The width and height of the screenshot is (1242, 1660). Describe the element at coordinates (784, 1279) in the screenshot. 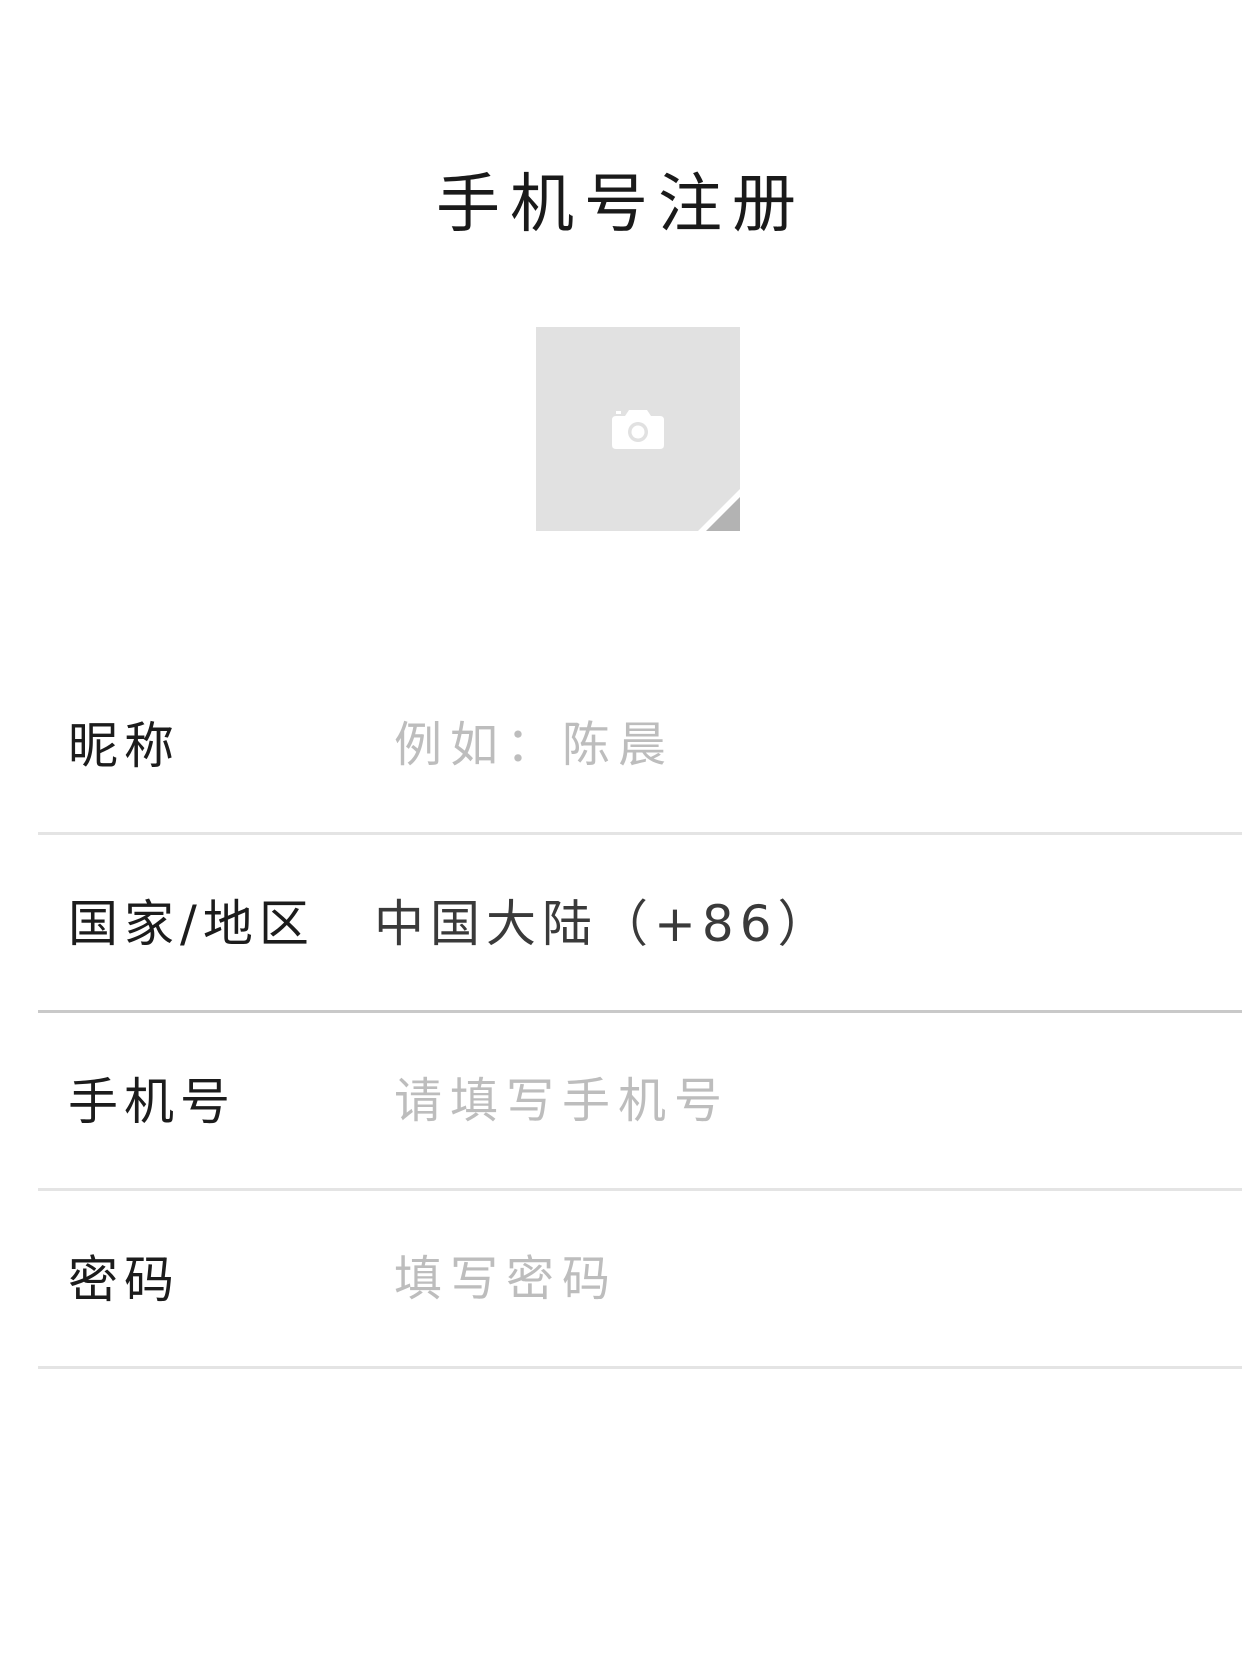

I see `password-input` at that location.